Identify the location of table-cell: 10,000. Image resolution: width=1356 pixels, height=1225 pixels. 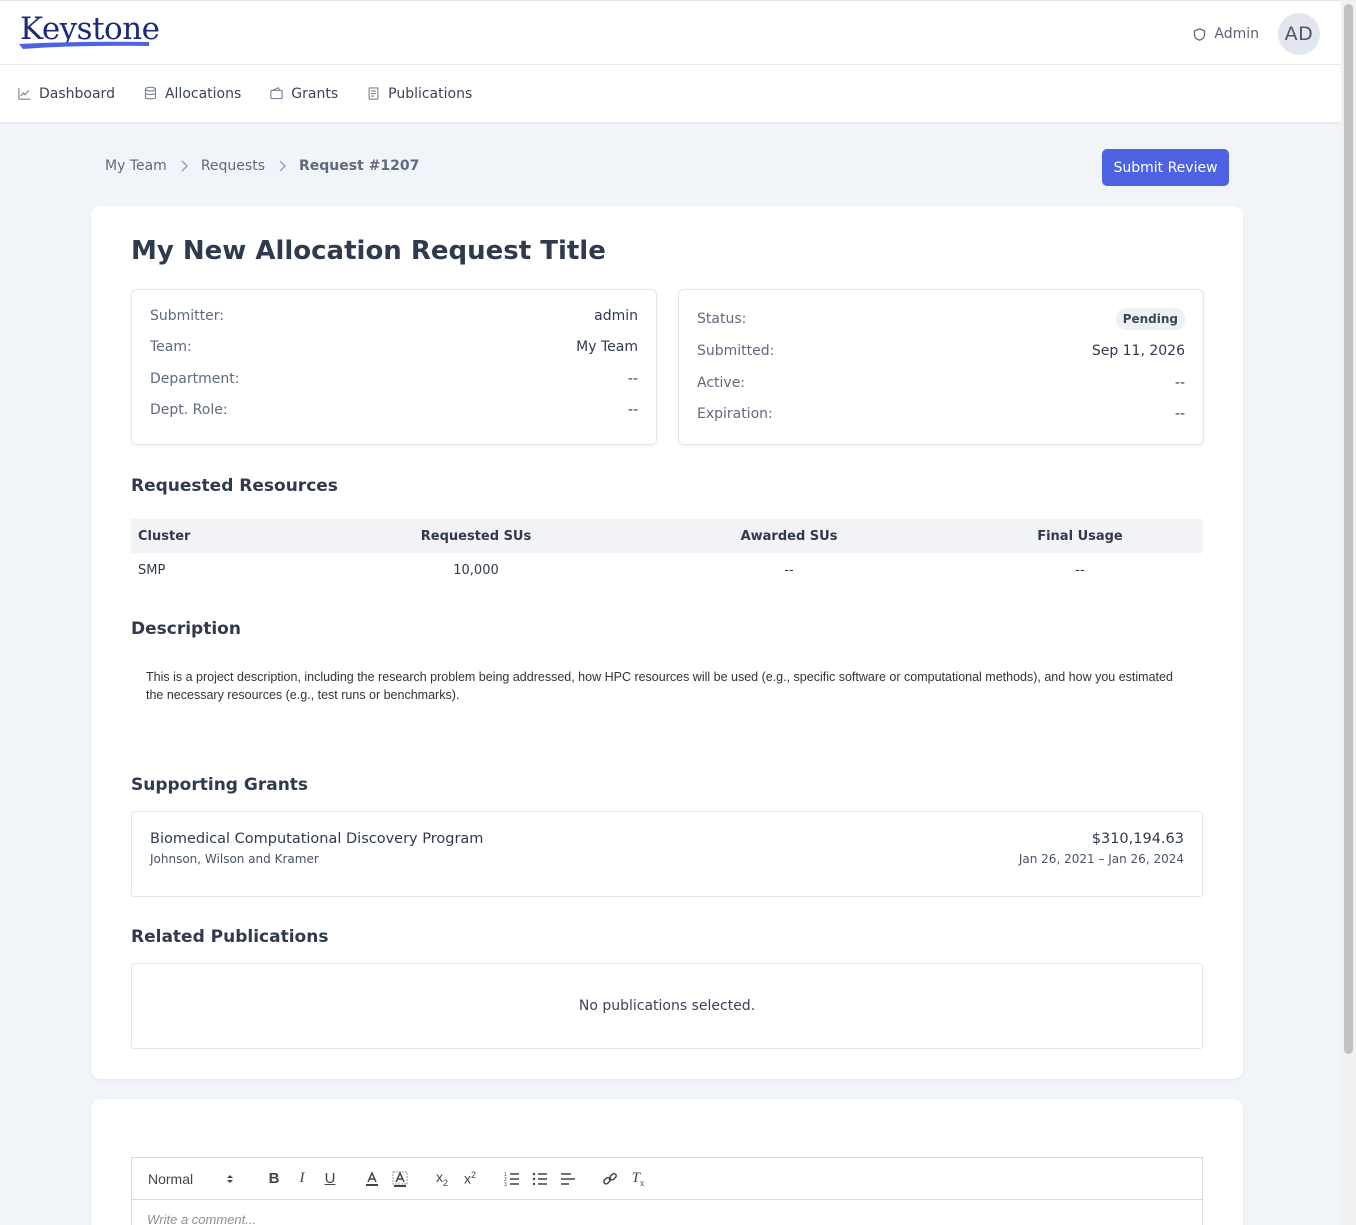
(476, 570).